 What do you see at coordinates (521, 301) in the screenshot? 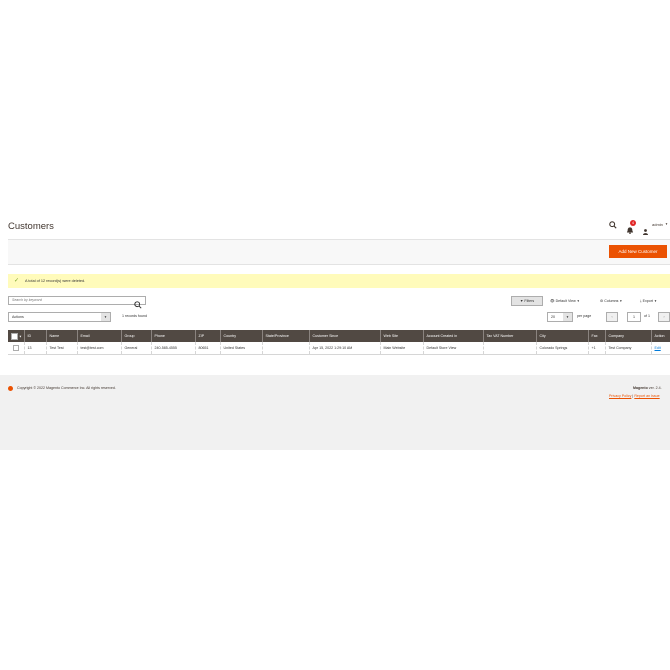
I see `filter-icon: ▼` at bounding box center [521, 301].